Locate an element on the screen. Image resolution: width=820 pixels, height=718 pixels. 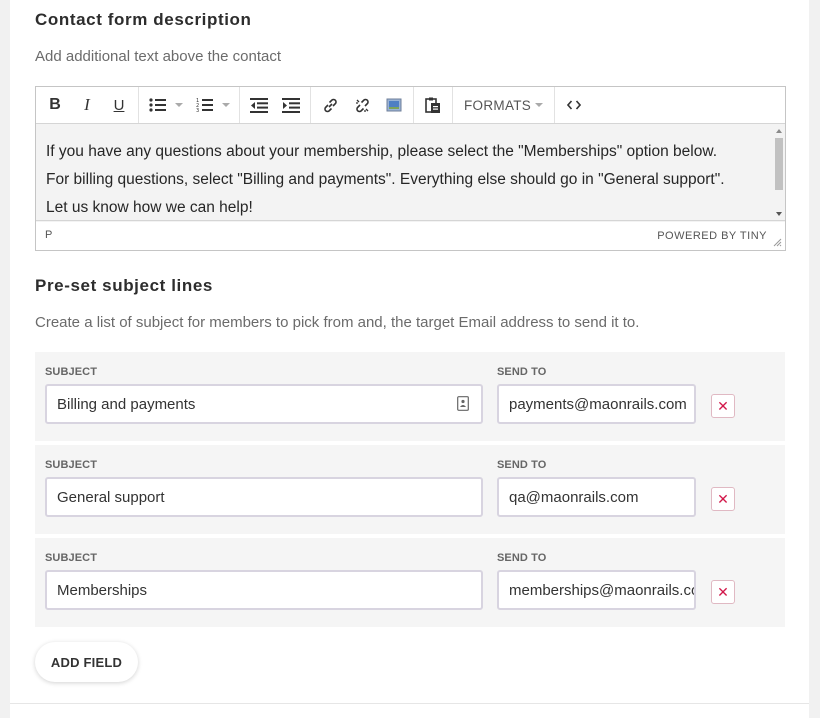
numbered-list-dropdown is located at coordinates (225, 105).